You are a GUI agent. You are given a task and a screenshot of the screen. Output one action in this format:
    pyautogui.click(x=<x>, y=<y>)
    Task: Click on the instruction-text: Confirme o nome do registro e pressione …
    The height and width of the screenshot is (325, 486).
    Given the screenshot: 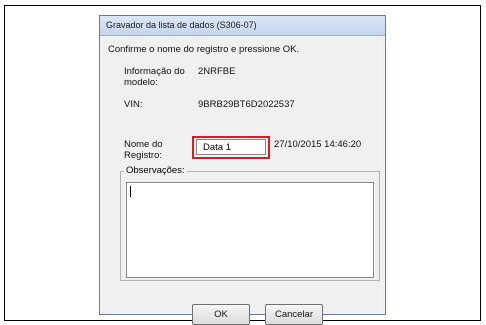 What is the action you would take?
    pyautogui.click(x=204, y=49)
    